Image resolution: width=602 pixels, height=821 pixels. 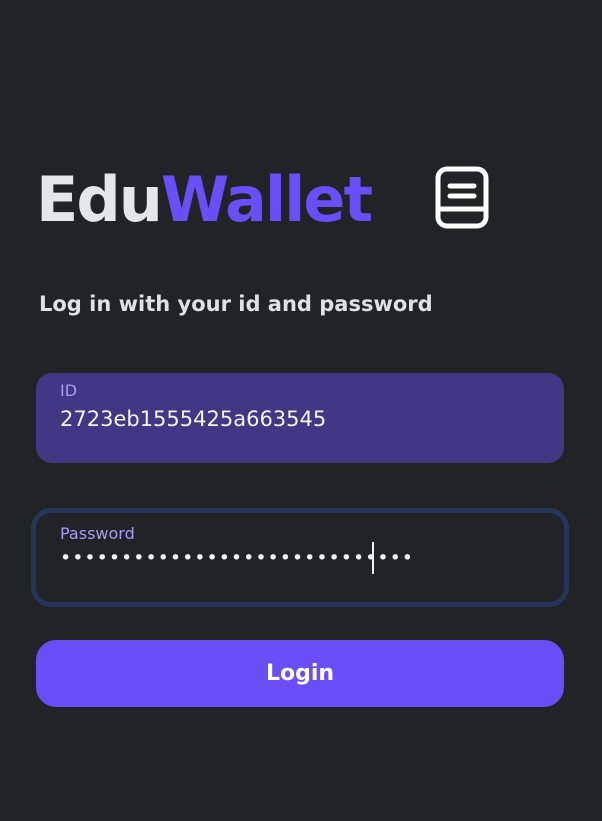 What do you see at coordinates (69, 390) in the screenshot?
I see `id-field-label: ID` at bounding box center [69, 390].